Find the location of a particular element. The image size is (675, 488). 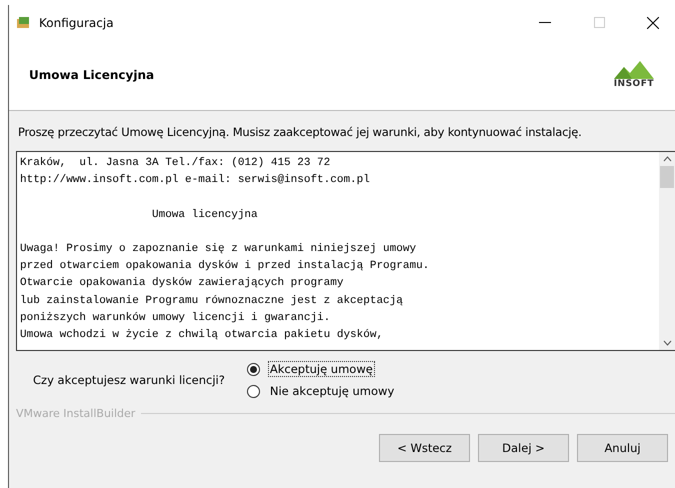

brand-label: VMware InstallBuilder is located at coordinates (76, 413).